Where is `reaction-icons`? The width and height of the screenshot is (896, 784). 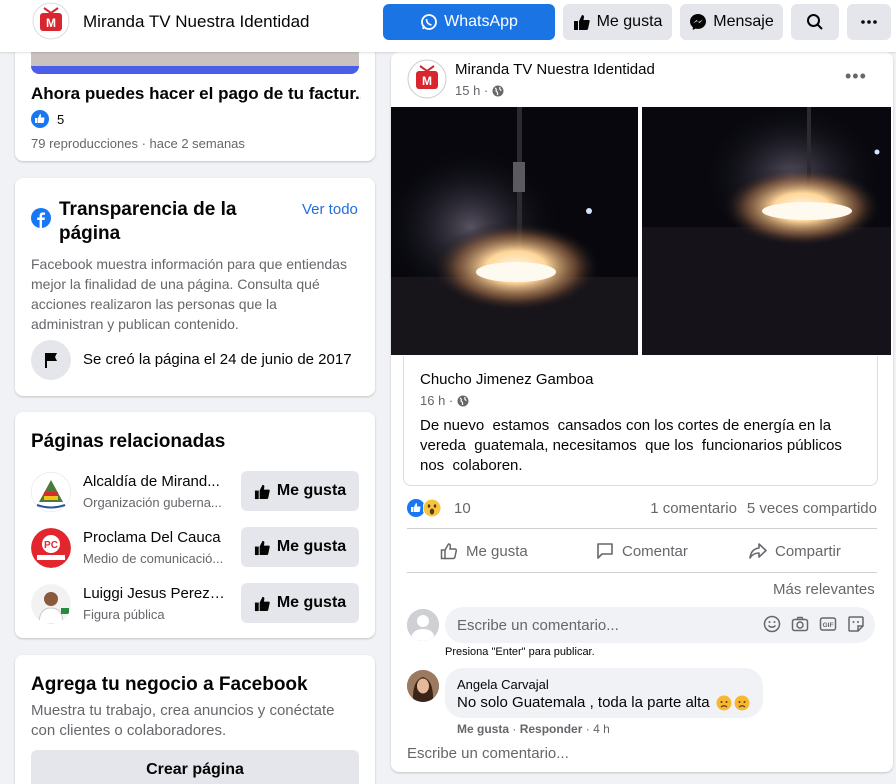 reaction-icons is located at coordinates (424, 508).